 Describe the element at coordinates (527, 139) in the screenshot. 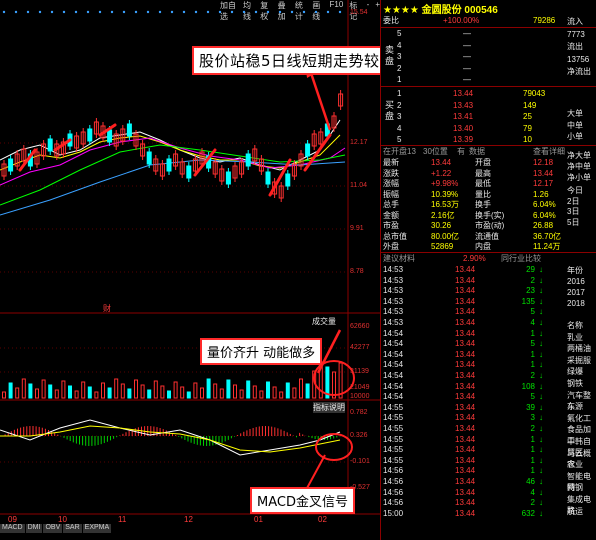

I see `volume: 10` at that location.